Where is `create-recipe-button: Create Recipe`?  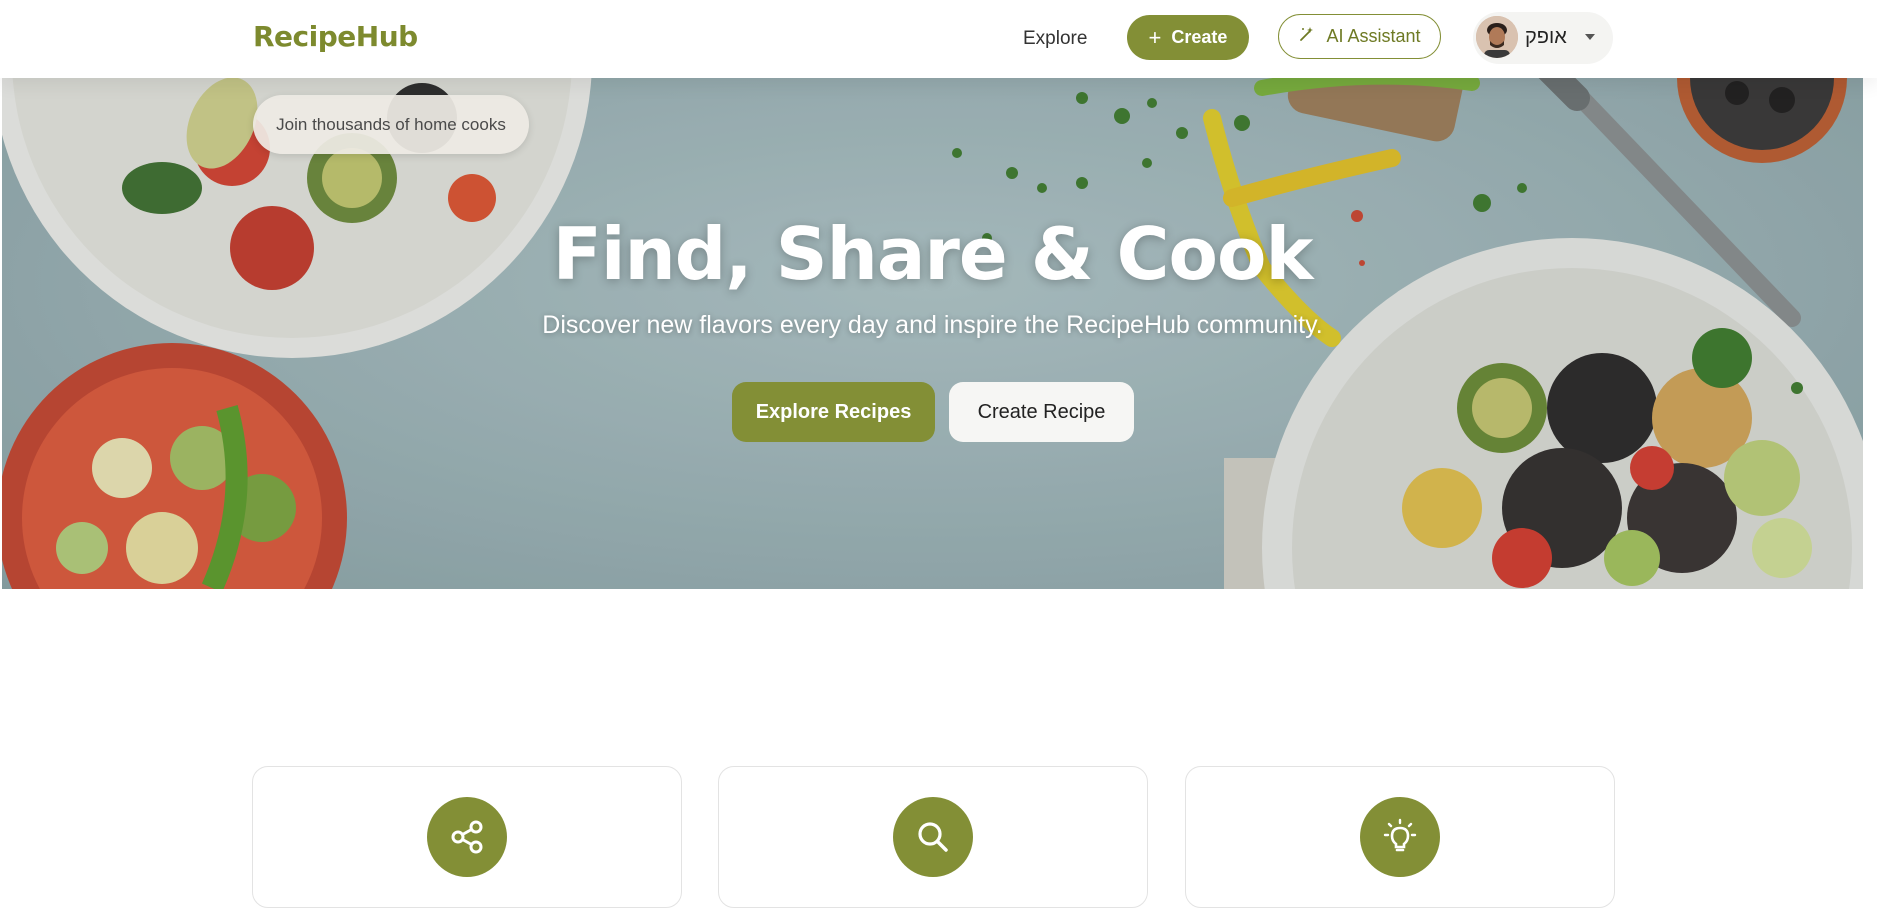 create-recipe-button: Create Recipe is located at coordinates (1041, 412).